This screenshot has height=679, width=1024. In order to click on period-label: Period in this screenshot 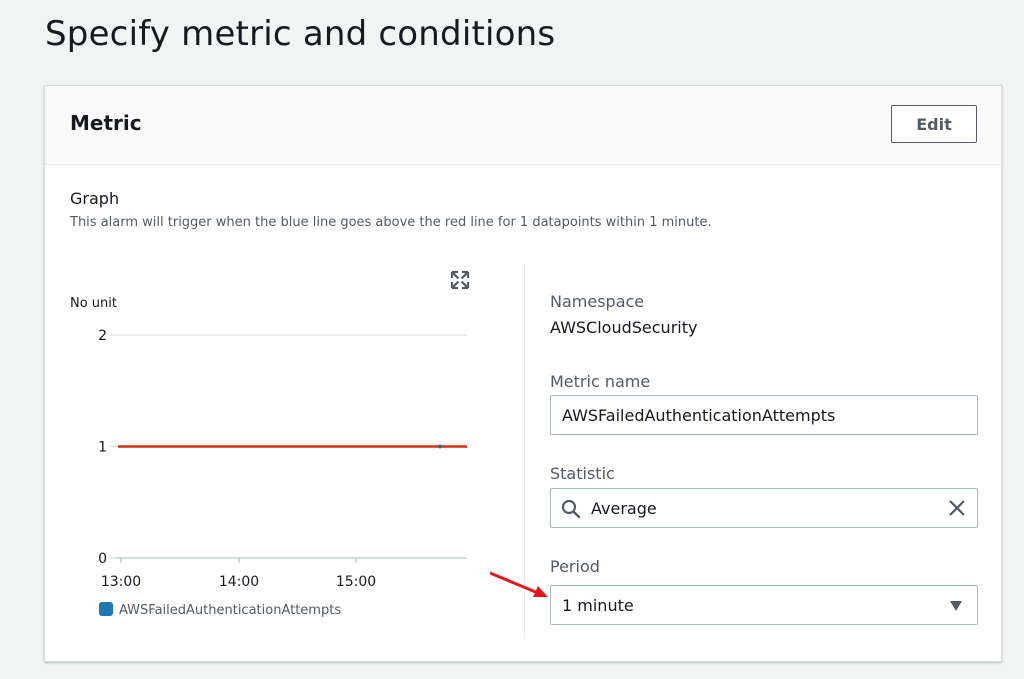, I will do `click(575, 566)`.